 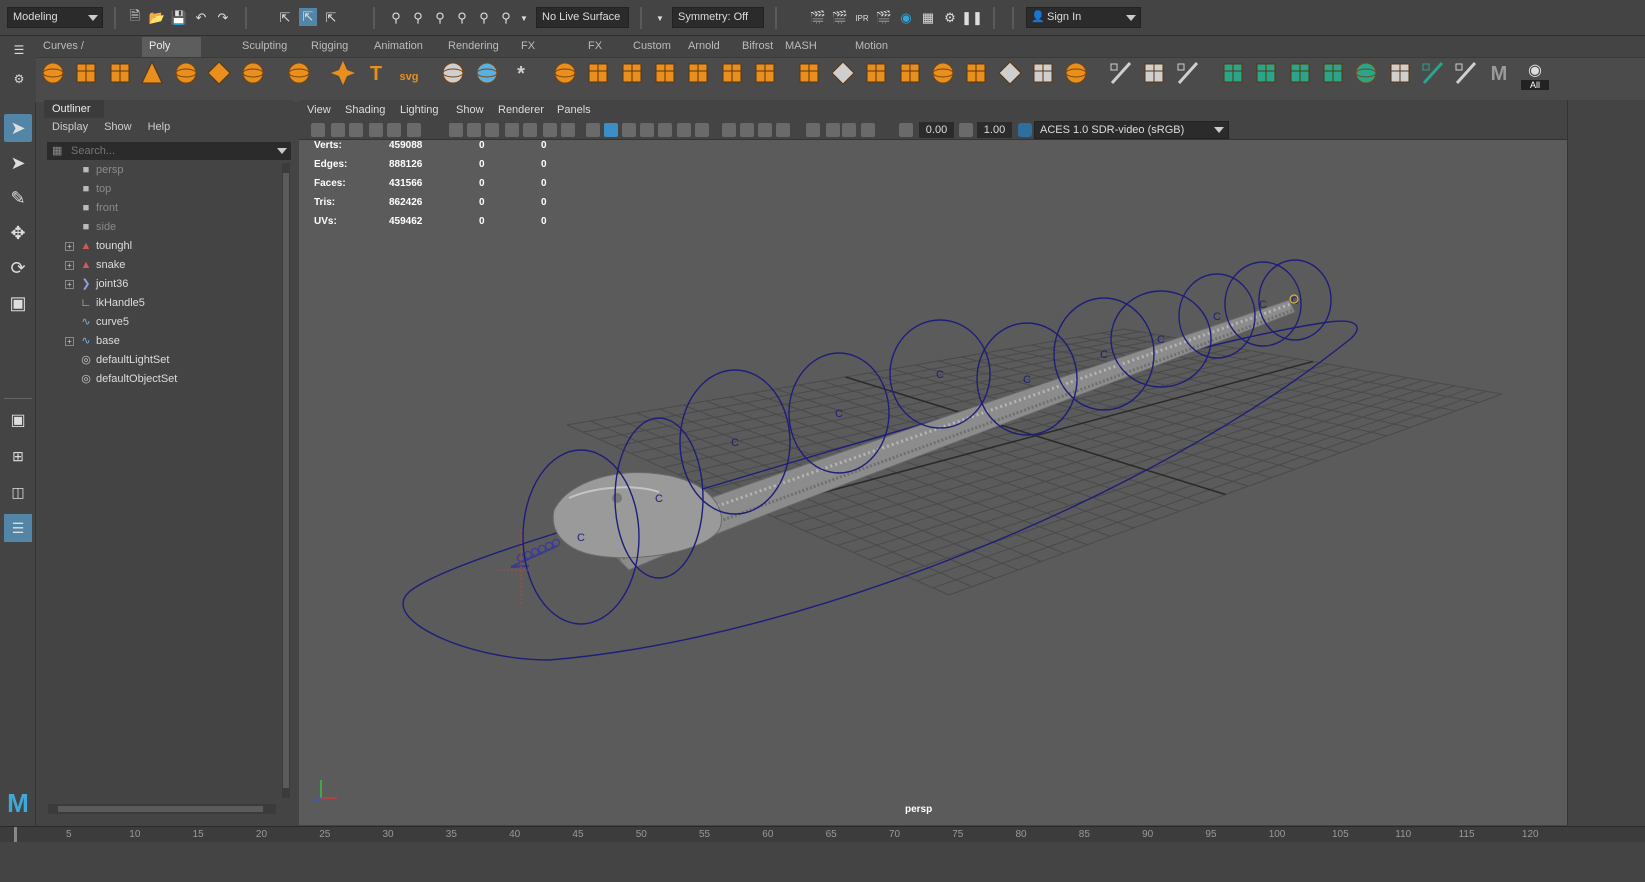 I want to click on outliner-vertical-scrollbar, so click(x=286, y=480).